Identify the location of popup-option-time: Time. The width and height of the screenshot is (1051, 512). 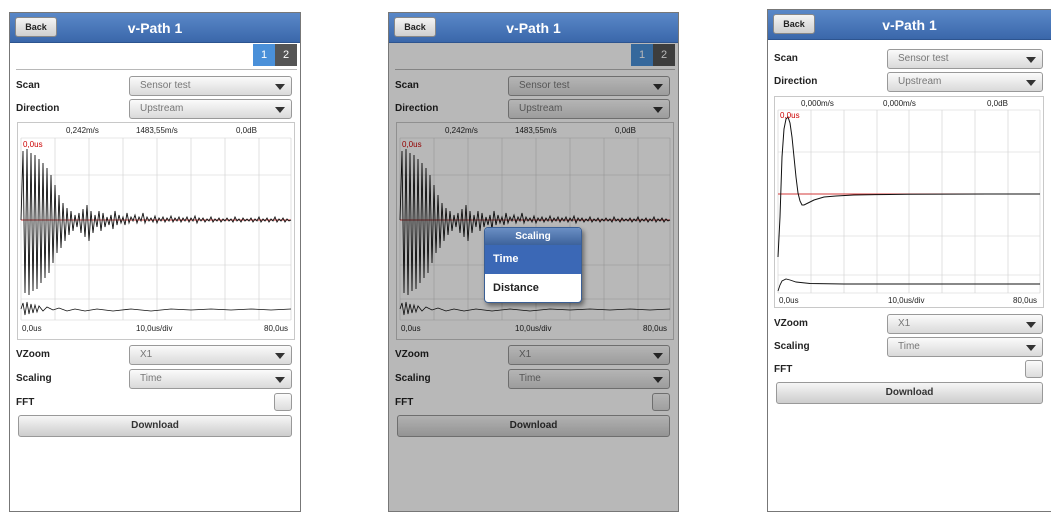
(533, 259).